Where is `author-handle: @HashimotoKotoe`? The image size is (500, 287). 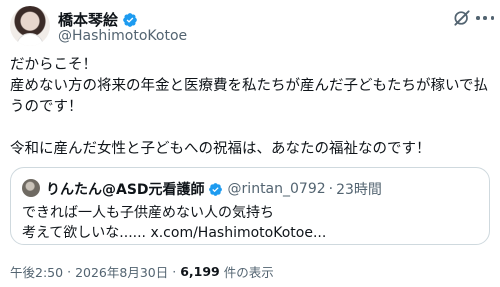 author-handle: @HashimotoKotoe is located at coordinates (122, 36).